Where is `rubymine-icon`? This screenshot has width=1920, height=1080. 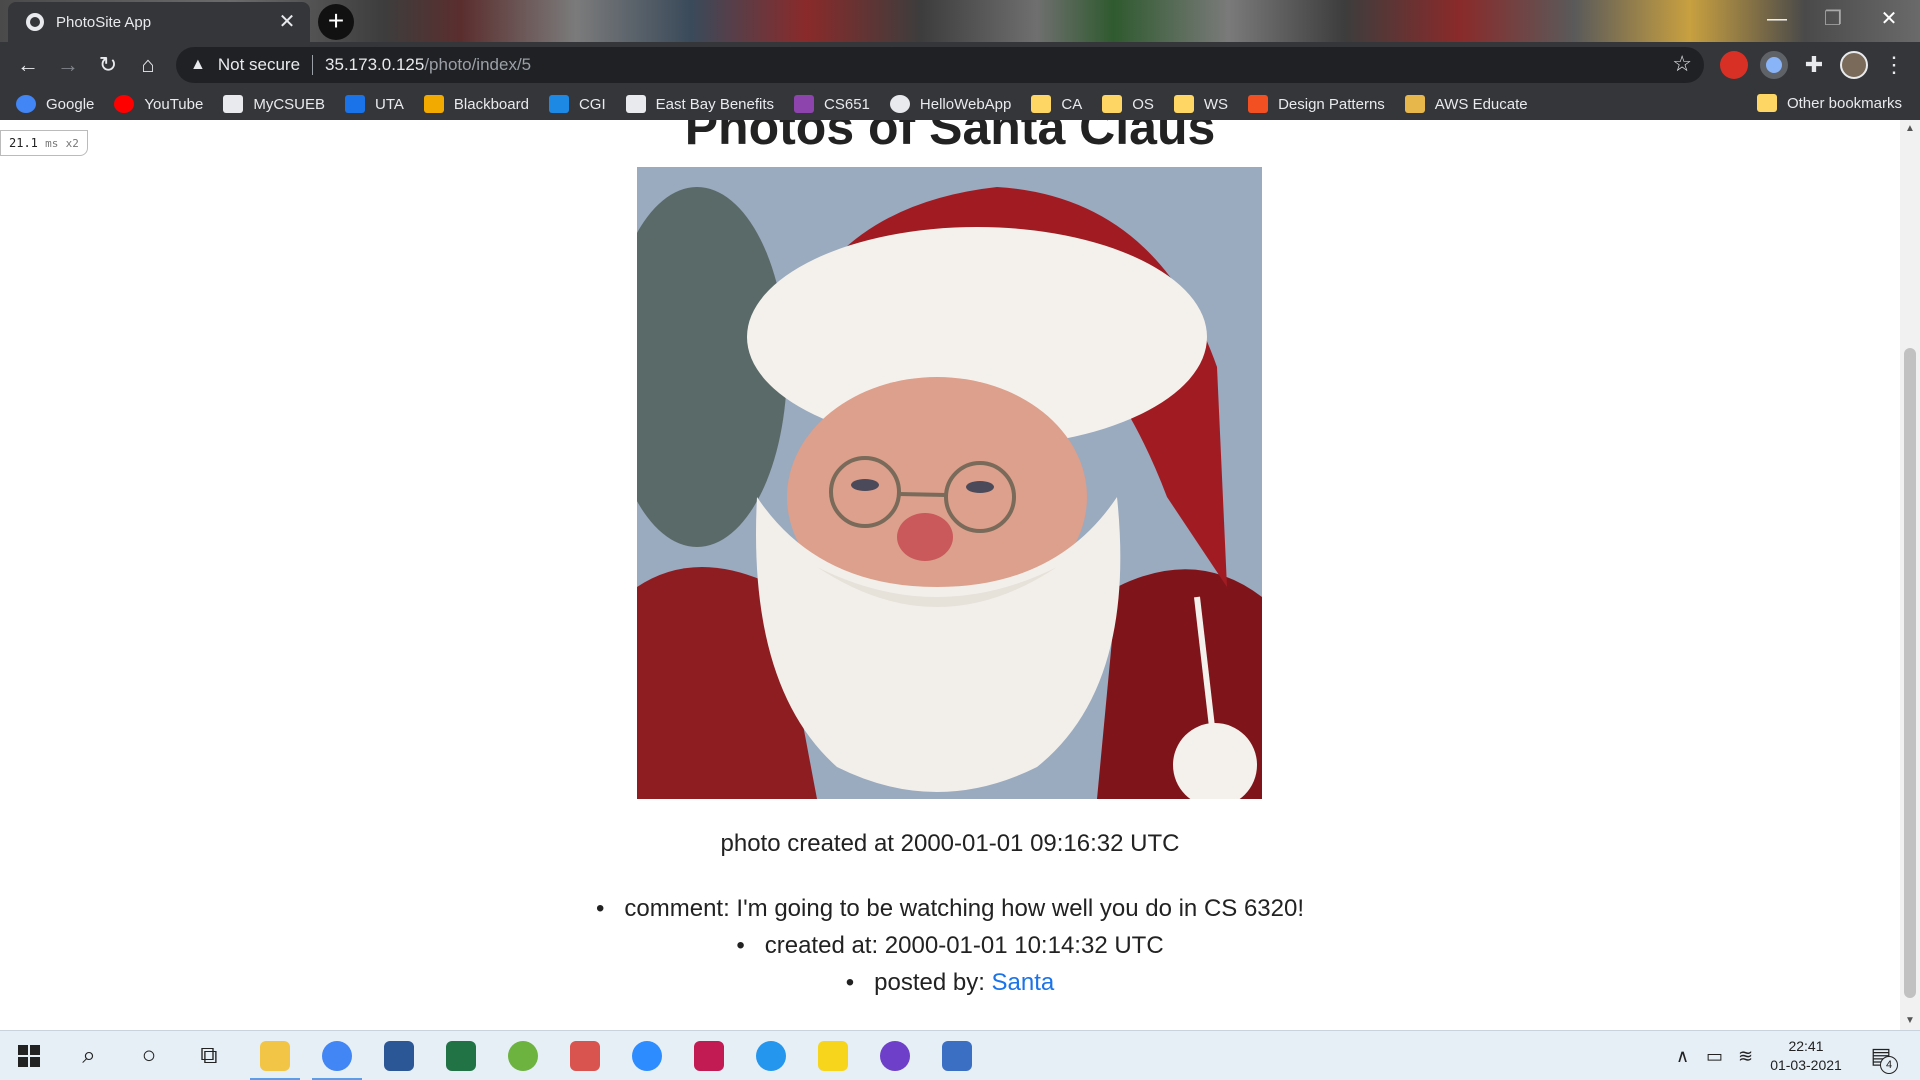 rubymine-icon is located at coordinates (709, 1056).